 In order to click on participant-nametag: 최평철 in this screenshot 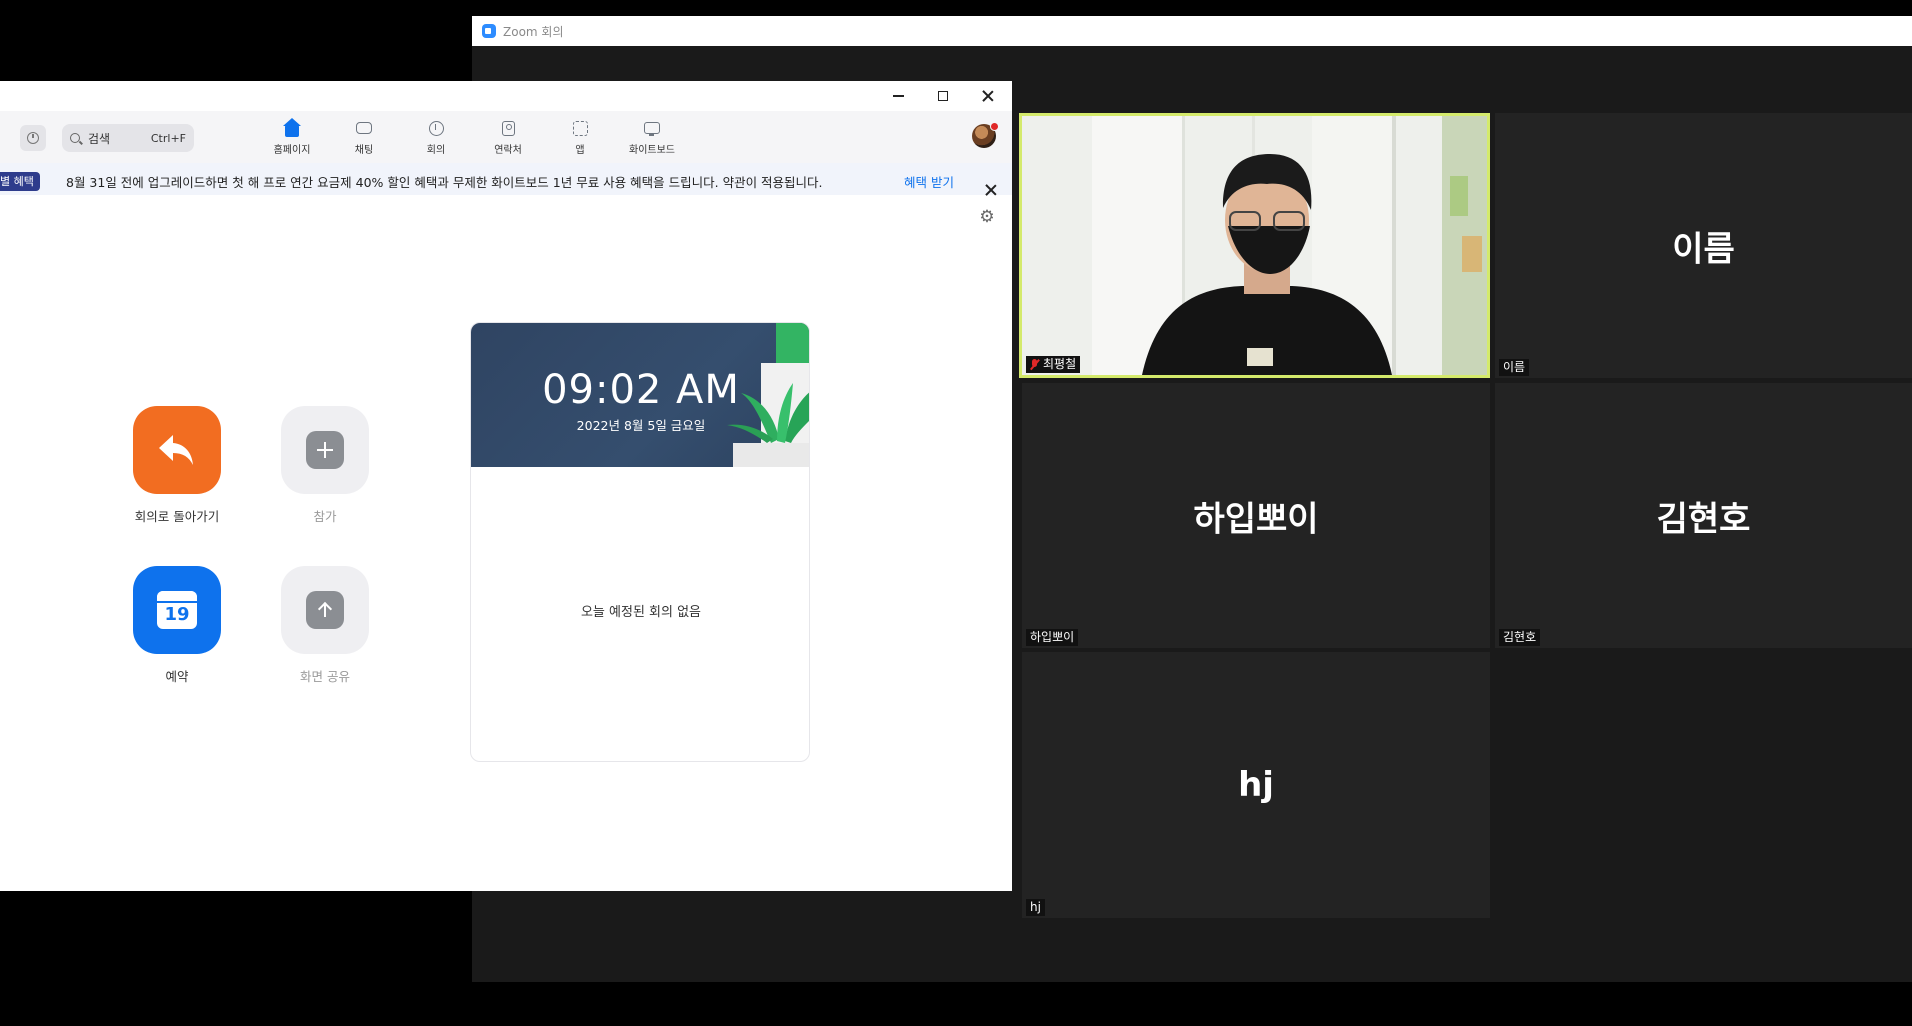, I will do `click(1053, 364)`.